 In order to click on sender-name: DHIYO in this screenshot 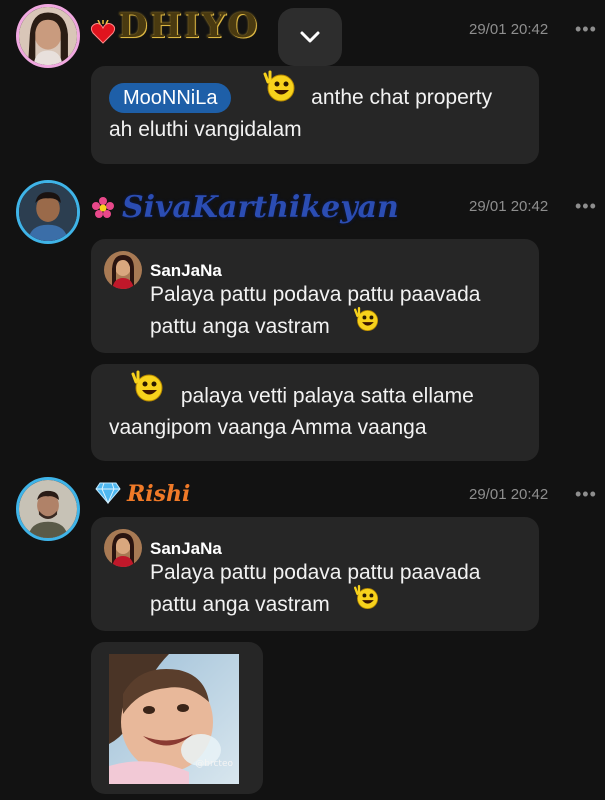, I will do `click(188, 26)`.